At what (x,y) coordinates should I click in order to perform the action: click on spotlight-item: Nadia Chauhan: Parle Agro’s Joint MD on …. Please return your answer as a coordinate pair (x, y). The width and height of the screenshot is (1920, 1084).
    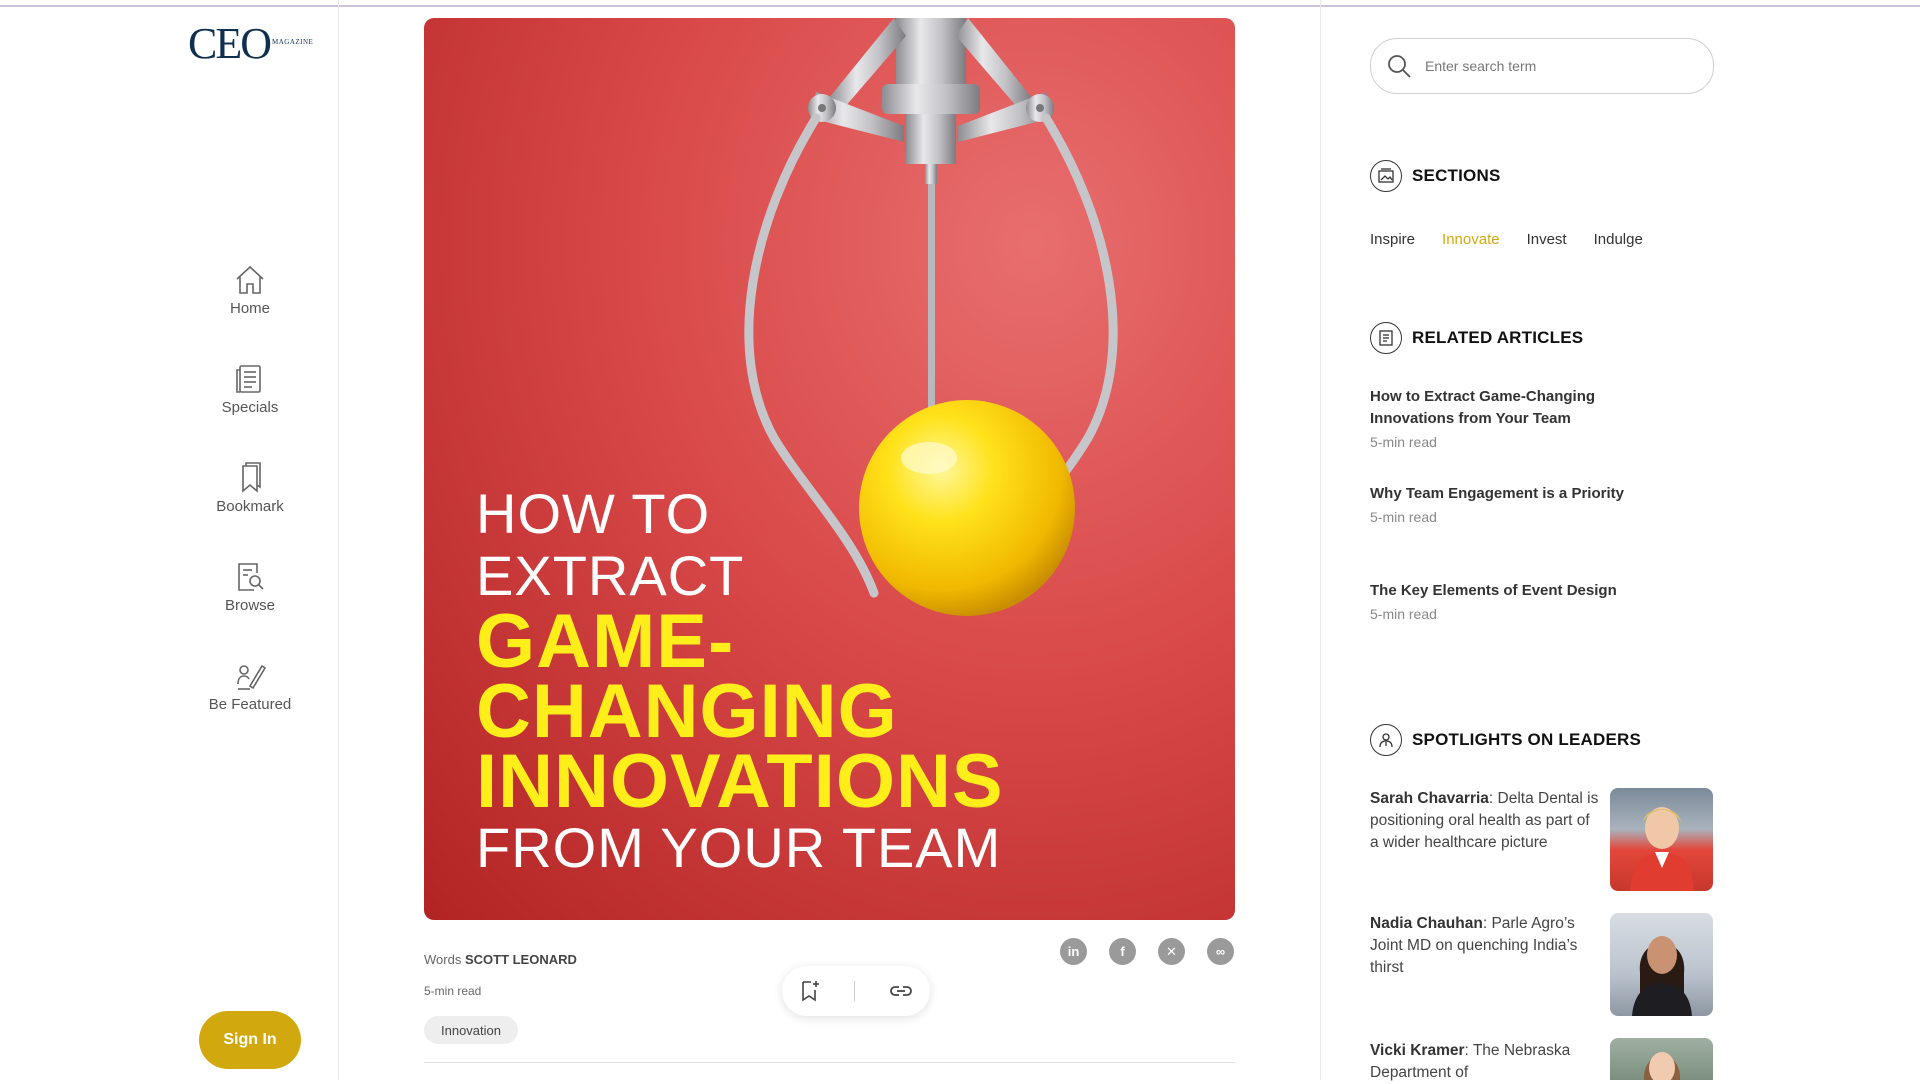
    Looking at the image, I should click on (1485, 946).